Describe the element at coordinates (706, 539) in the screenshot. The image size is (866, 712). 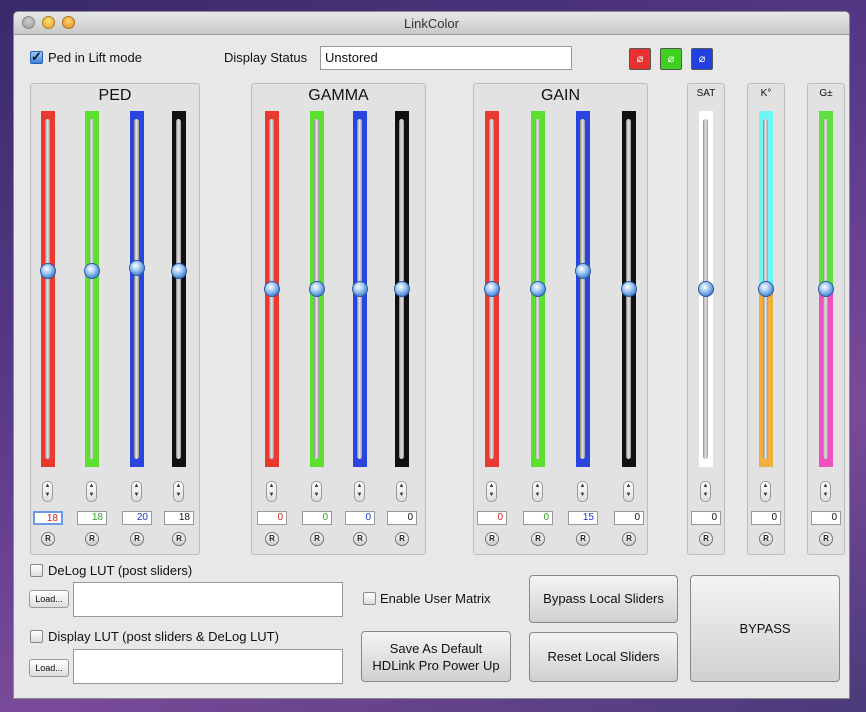
I see `sat-reset-button: R` at that location.